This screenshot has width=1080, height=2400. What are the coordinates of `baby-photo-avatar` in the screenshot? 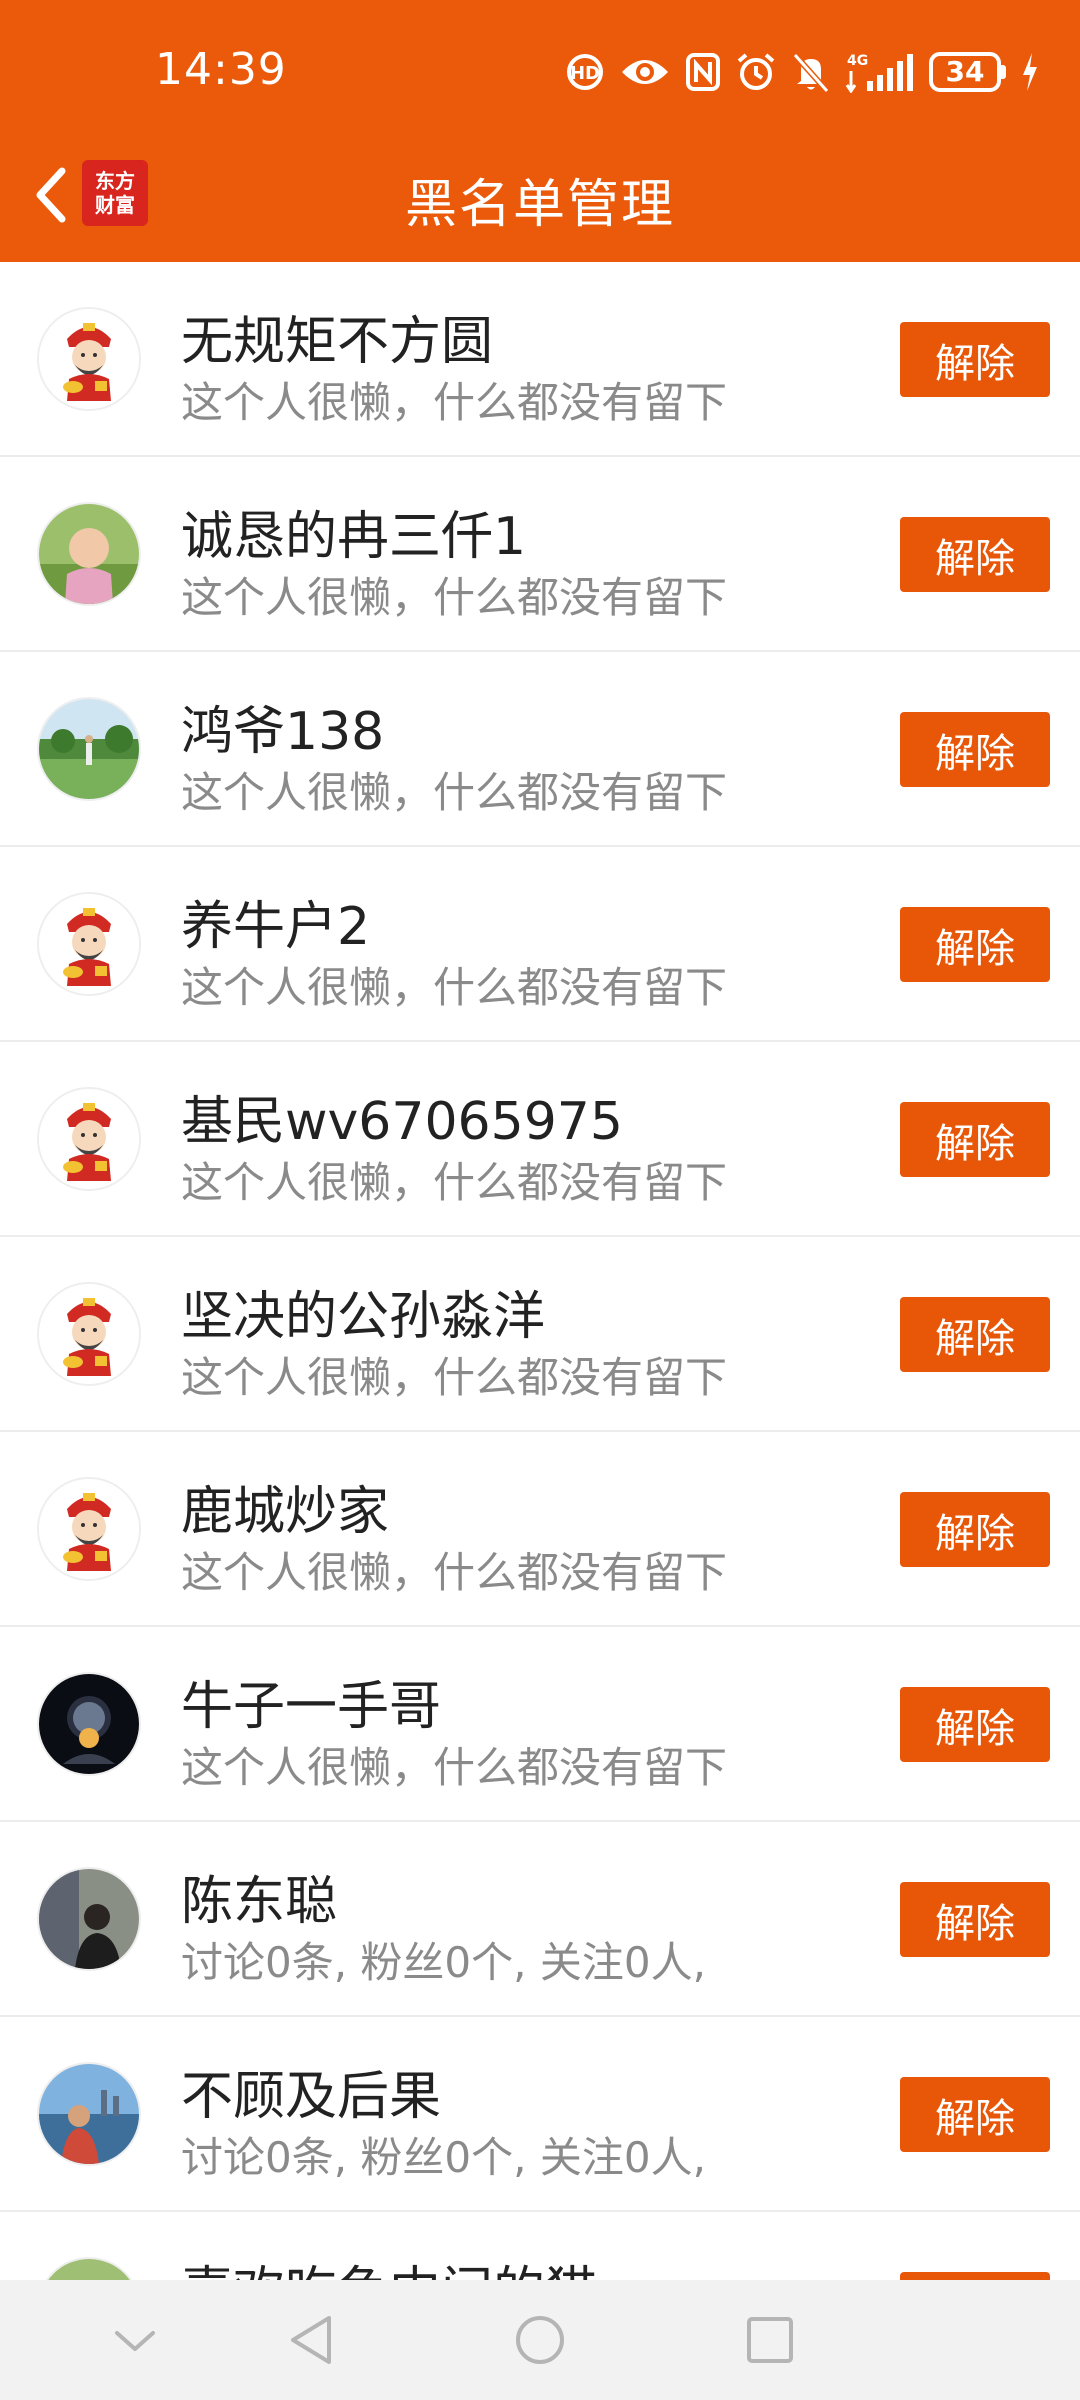 It's located at (89, 554).